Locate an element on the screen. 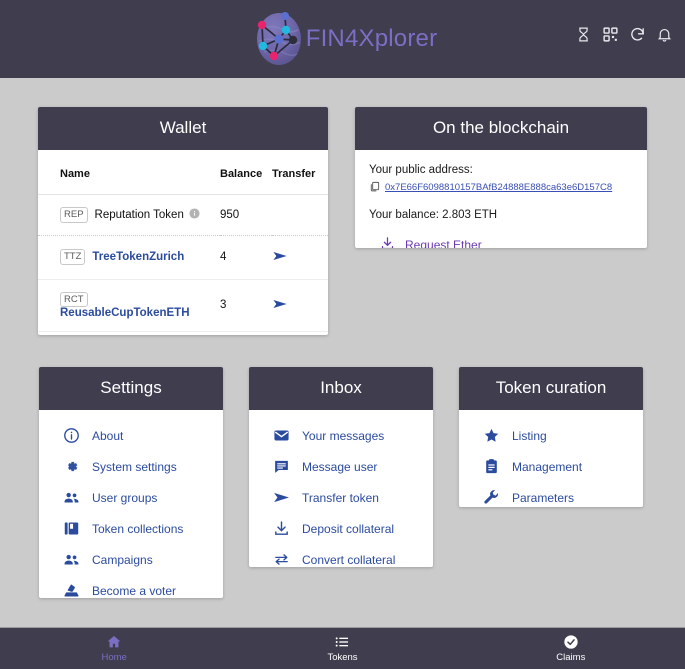 The image size is (685, 669). menu-item-your-messages: Your messages is located at coordinates (341, 435).